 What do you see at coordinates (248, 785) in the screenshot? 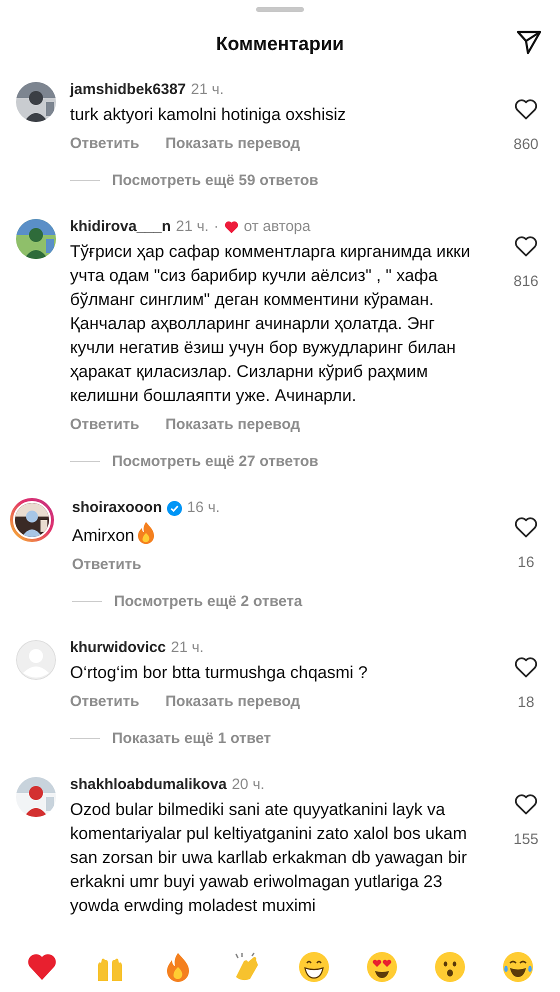
I see `timestamp: 20 ч.` at bounding box center [248, 785].